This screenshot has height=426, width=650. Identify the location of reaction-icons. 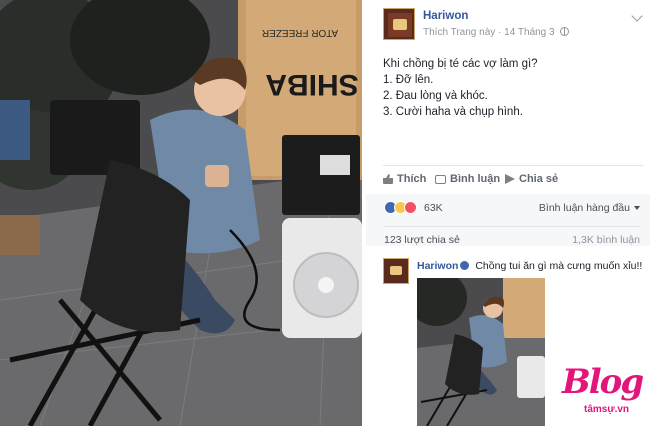
(404, 208).